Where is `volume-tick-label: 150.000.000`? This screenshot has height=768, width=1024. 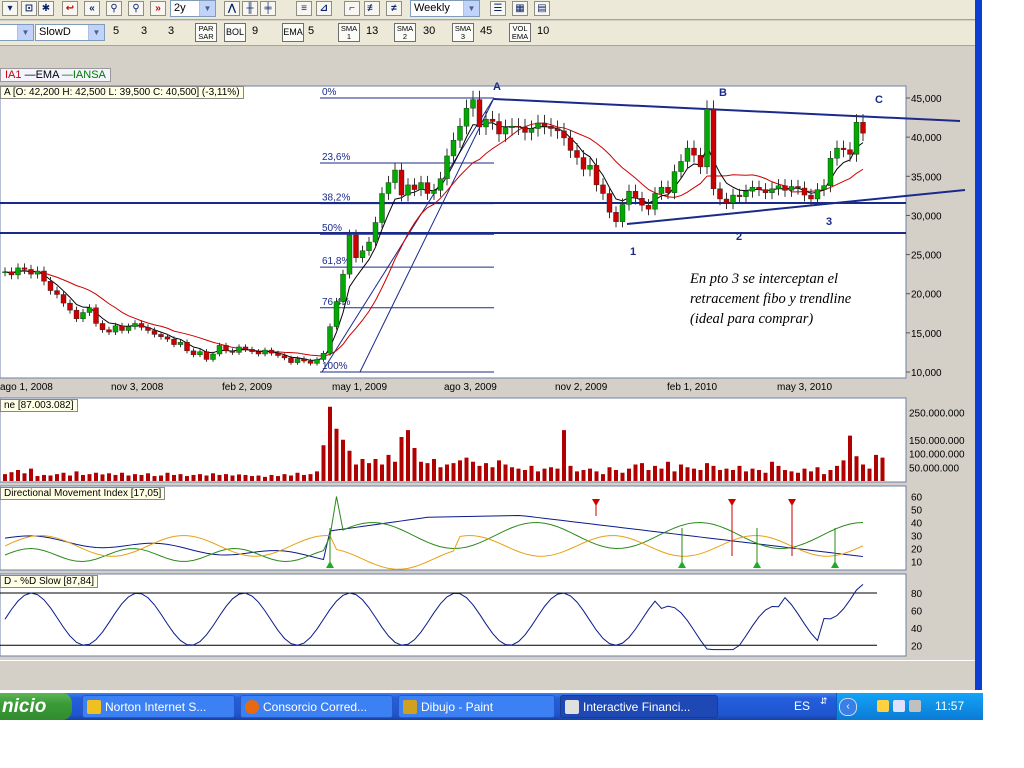 volume-tick-label: 150.000.000 is located at coordinates (937, 441).